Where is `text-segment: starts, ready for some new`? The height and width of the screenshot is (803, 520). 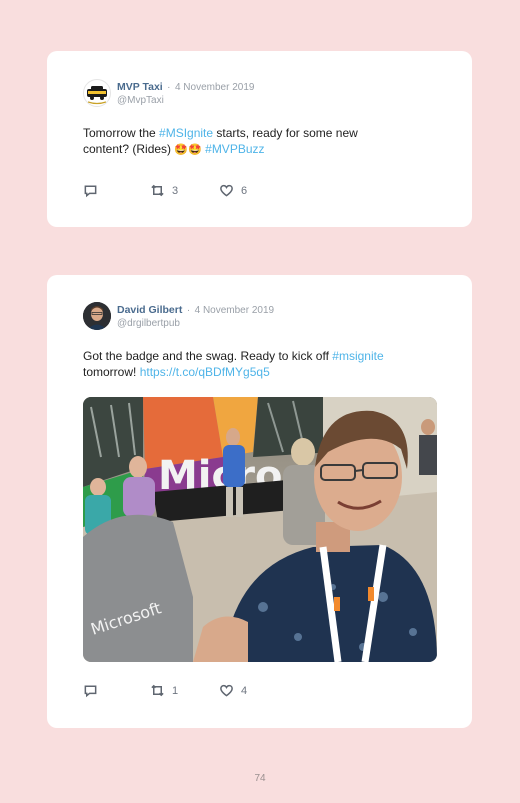
text-segment: starts, ready for some new is located at coordinates (285, 133).